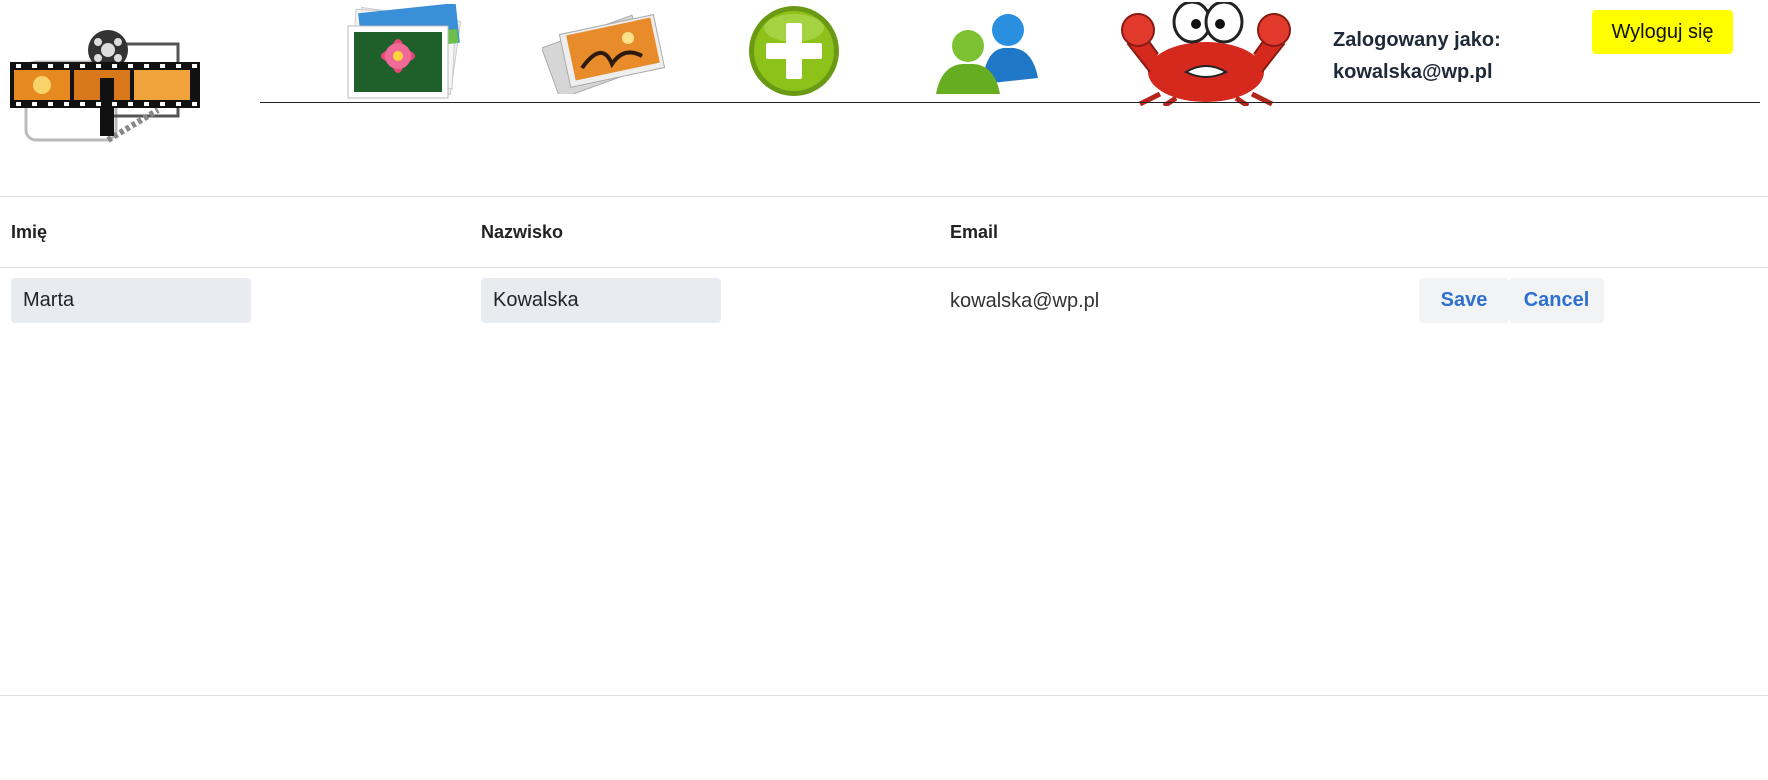 Image resolution: width=1768 pixels, height=780 pixels. What do you see at coordinates (601, 300) in the screenshot?
I see `last-name-input` at bounding box center [601, 300].